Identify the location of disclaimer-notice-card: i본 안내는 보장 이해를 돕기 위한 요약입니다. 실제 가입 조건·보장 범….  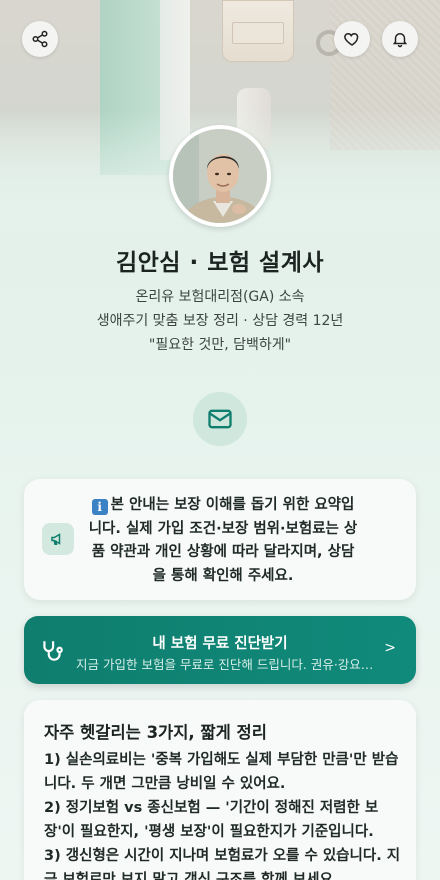
(220, 539).